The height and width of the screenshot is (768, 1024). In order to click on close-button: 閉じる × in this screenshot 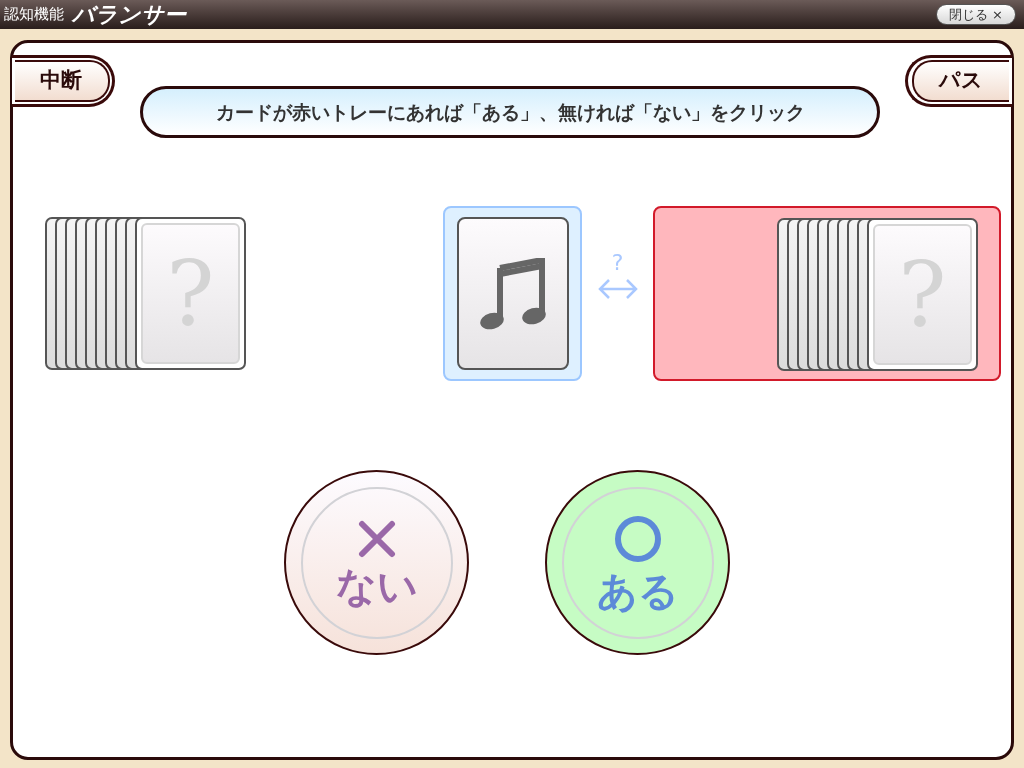, I will do `click(975, 14)`.